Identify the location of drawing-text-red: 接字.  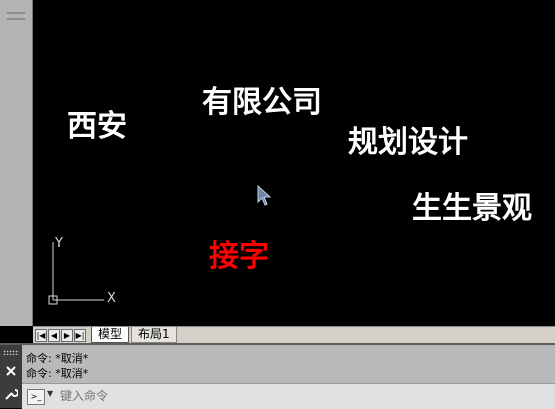
(239, 257).